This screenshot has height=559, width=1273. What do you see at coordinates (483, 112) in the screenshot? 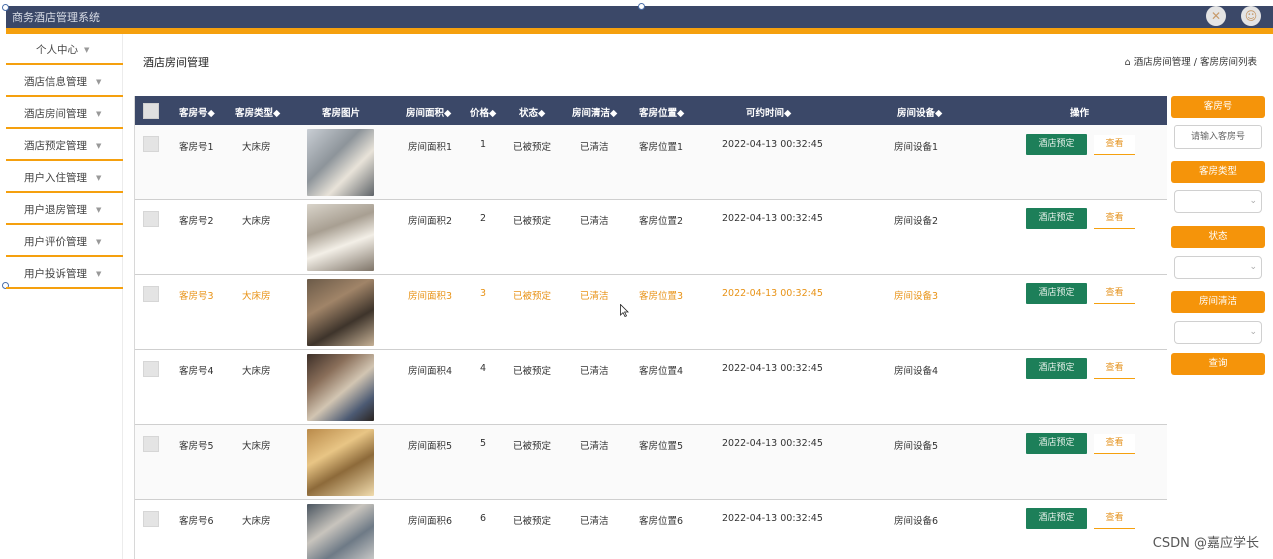
I see `column-header-price: 价格◆` at bounding box center [483, 112].